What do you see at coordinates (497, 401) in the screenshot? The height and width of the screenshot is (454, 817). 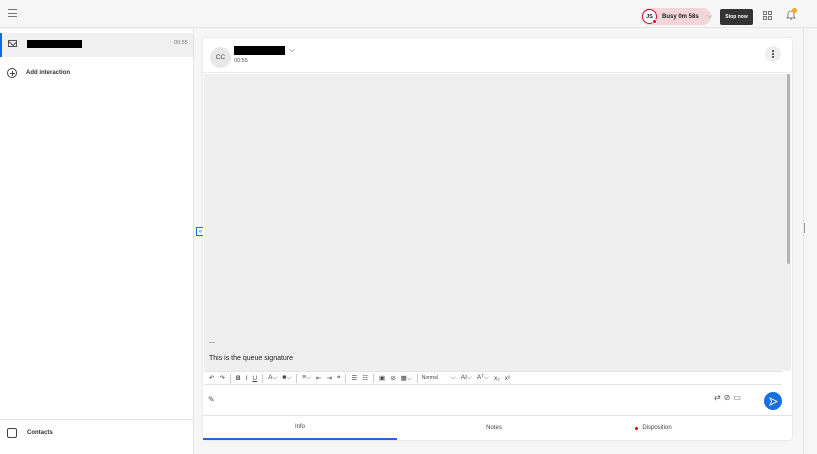 I see `compose-actions: ✎ ⇄⊘▭` at bounding box center [497, 401].